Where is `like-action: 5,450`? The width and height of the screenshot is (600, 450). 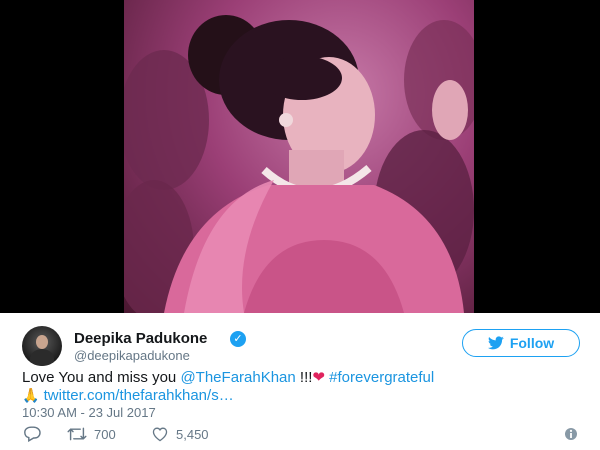
like-action: 5,450 is located at coordinates (179, 434).